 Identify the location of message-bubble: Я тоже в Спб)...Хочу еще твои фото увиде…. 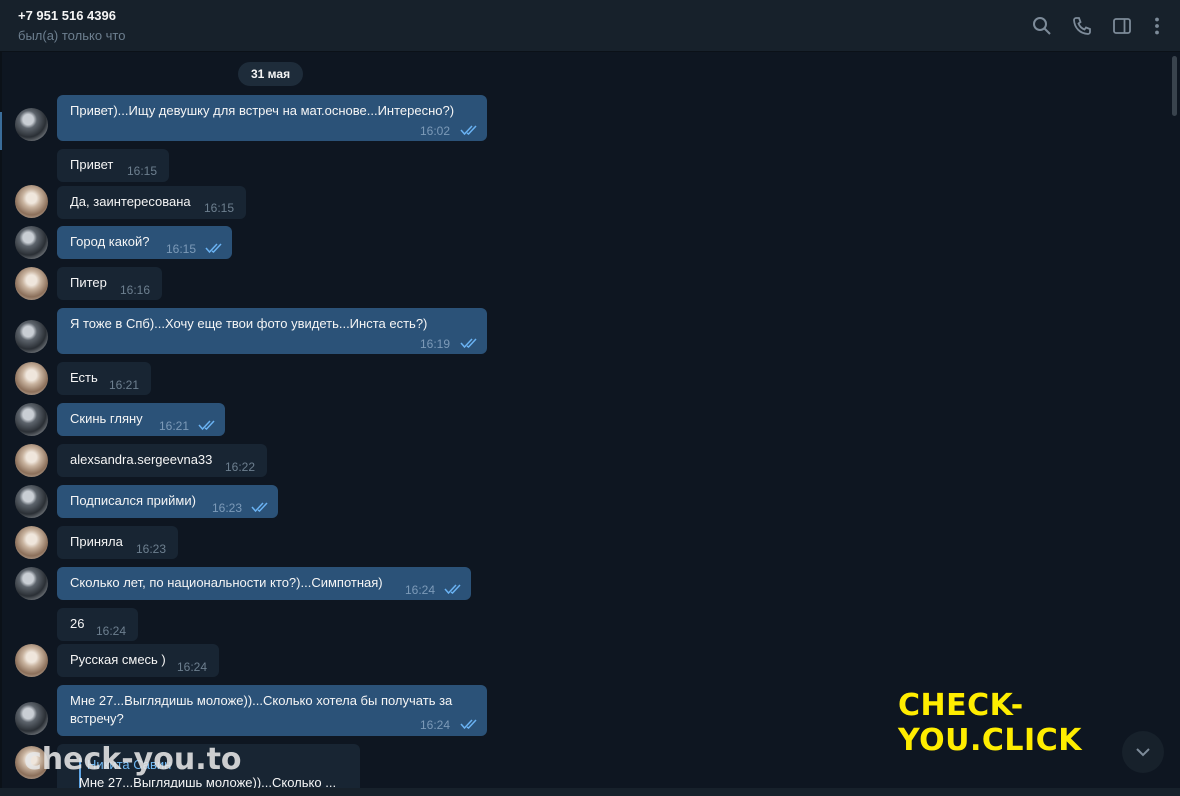
(272, 331).